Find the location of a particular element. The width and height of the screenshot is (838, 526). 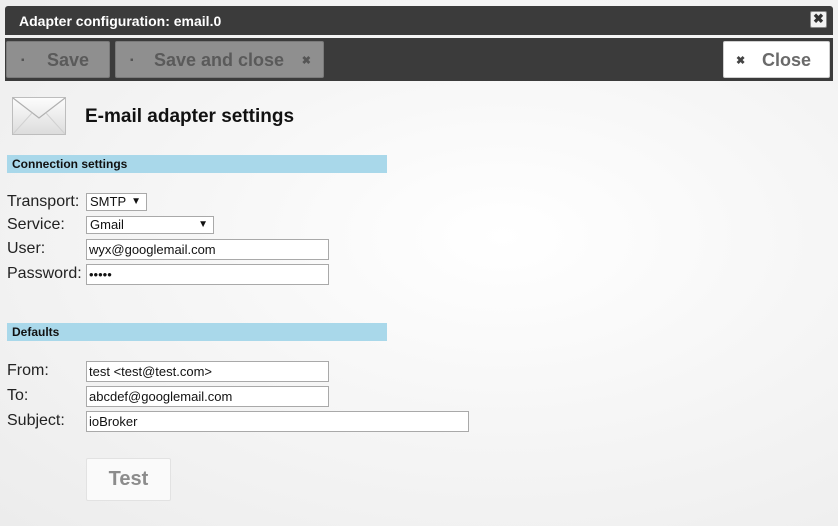

from-input is located at coordinates (207, 371).